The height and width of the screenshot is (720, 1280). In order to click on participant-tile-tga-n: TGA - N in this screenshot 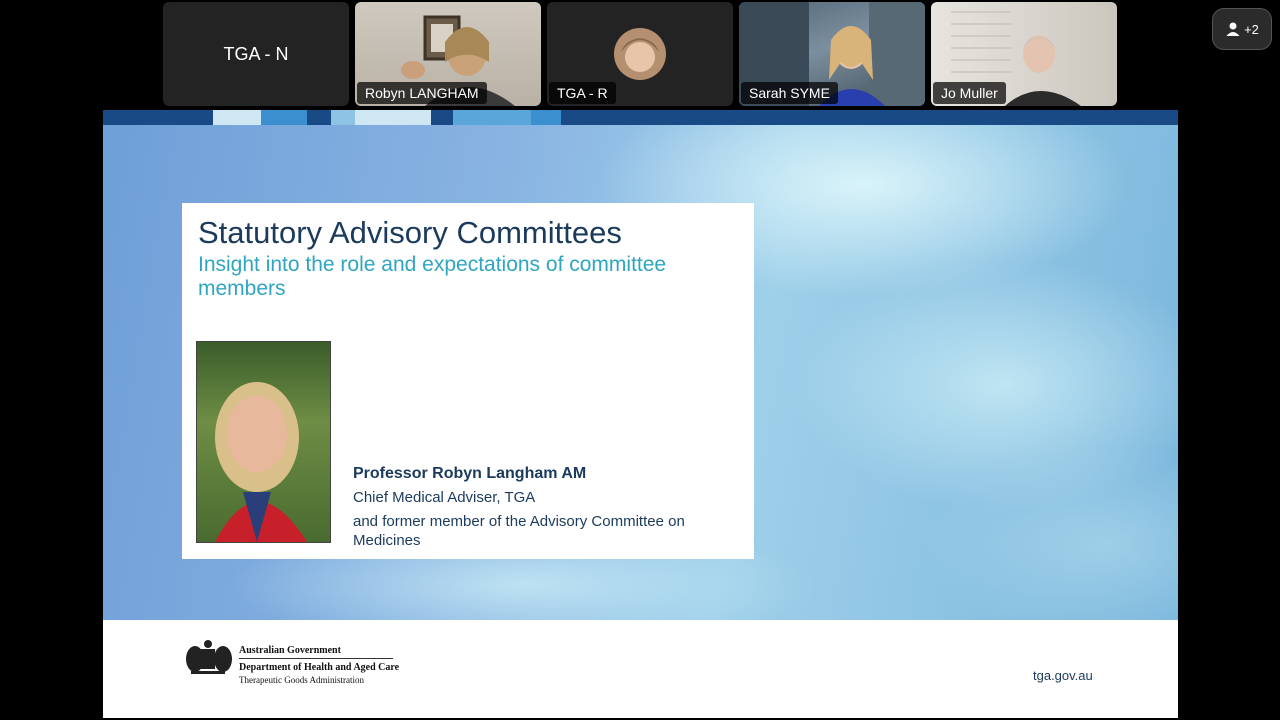, I will do `click(256, 54)`.